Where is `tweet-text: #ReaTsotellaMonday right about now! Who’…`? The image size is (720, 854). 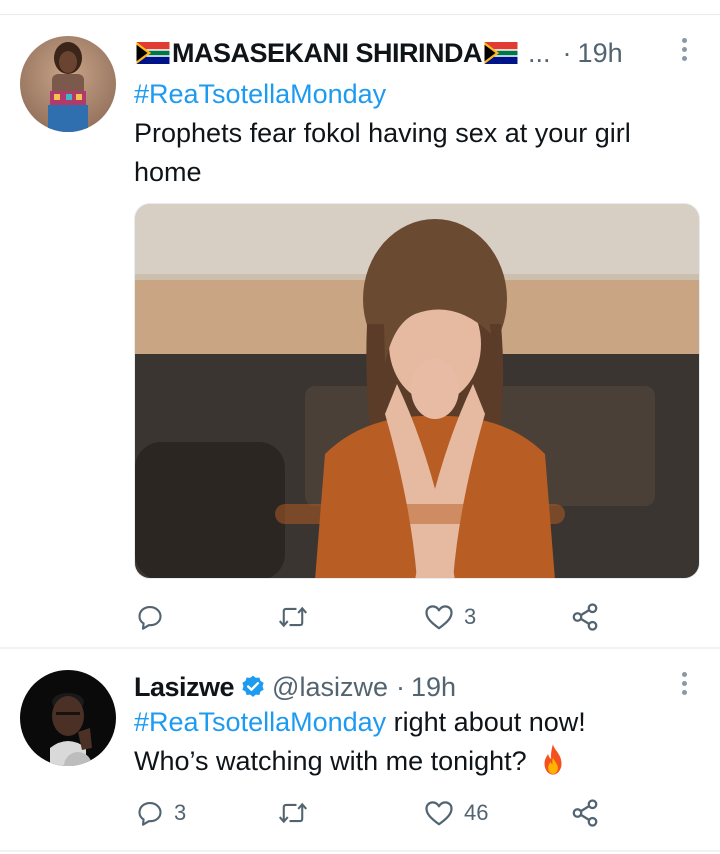 tweet-text: #ReaTsotellaMonday right about now! Who’… is located at coordinates (419, 742).